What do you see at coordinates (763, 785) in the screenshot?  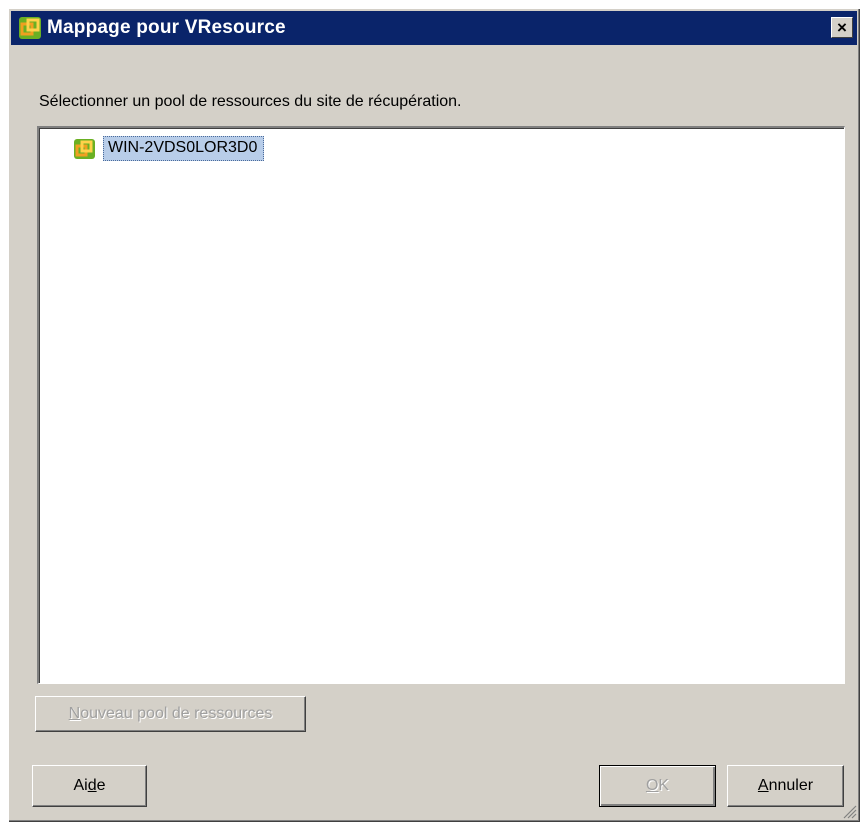 I see `cancel-mnemonic: A` at bounding box center [763, 785].